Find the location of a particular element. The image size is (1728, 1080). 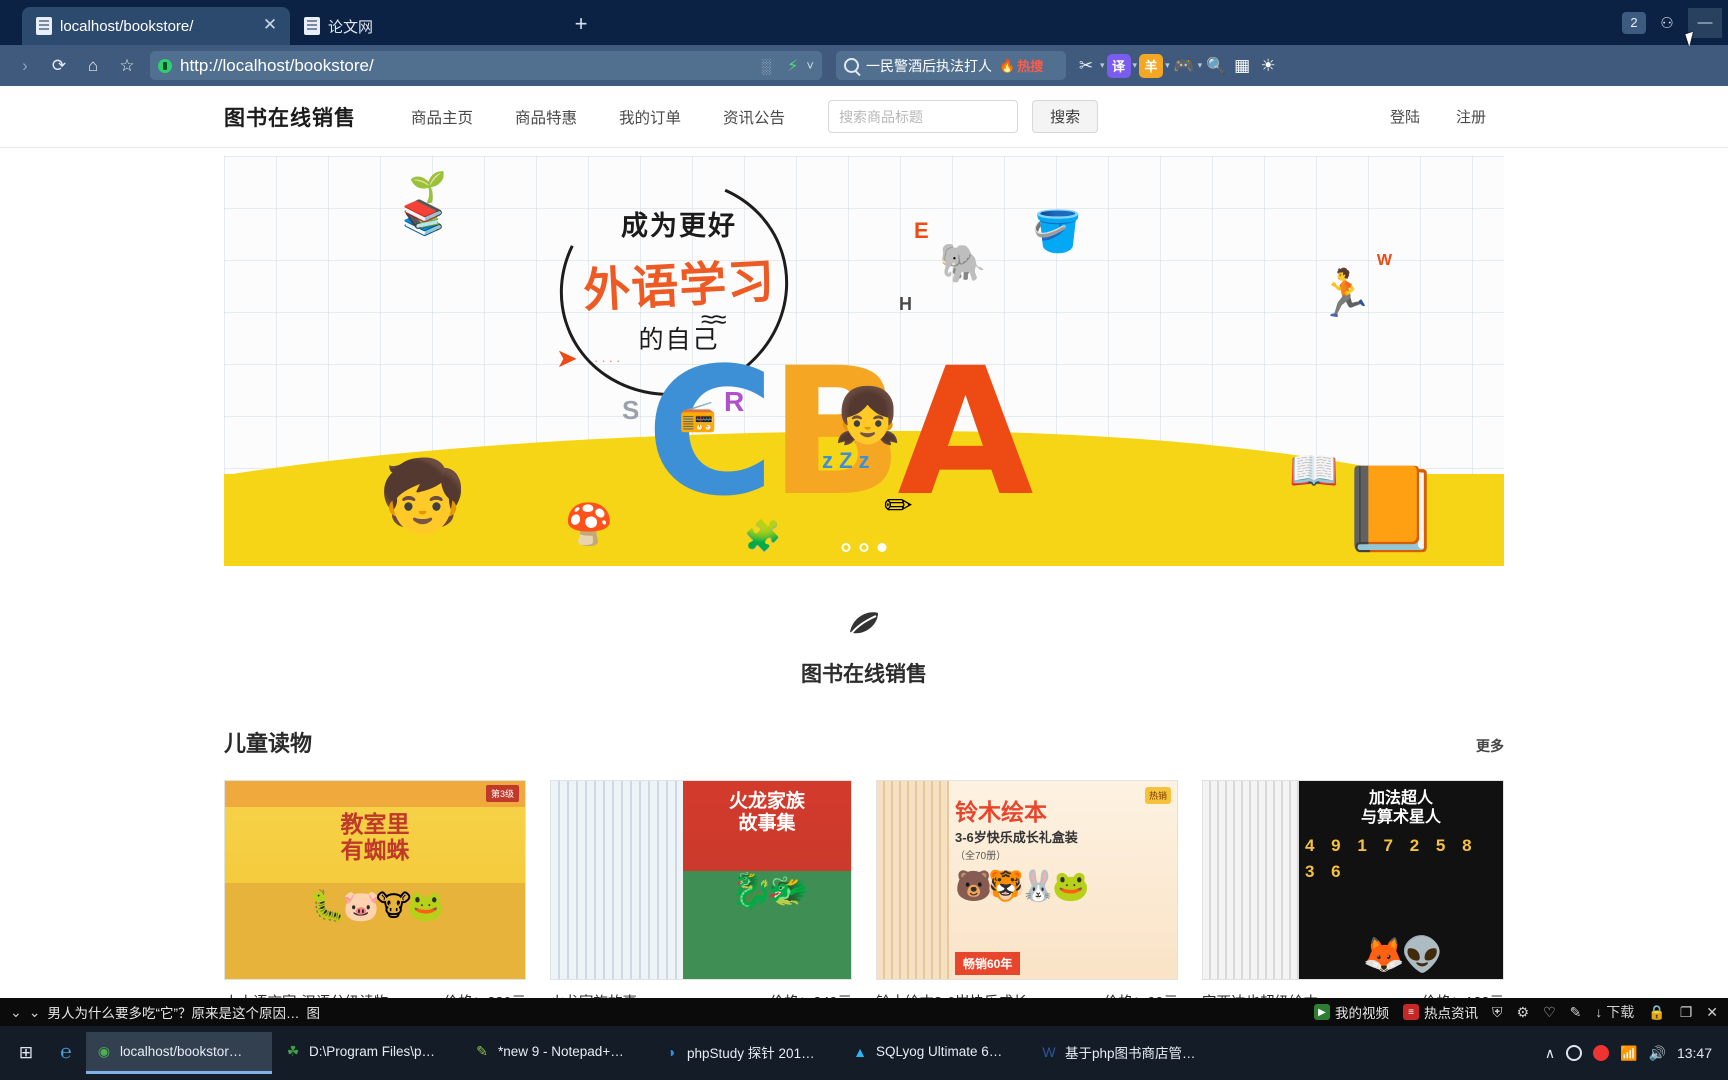

start-button: ⊞ is located at coordinates (26, 1053).